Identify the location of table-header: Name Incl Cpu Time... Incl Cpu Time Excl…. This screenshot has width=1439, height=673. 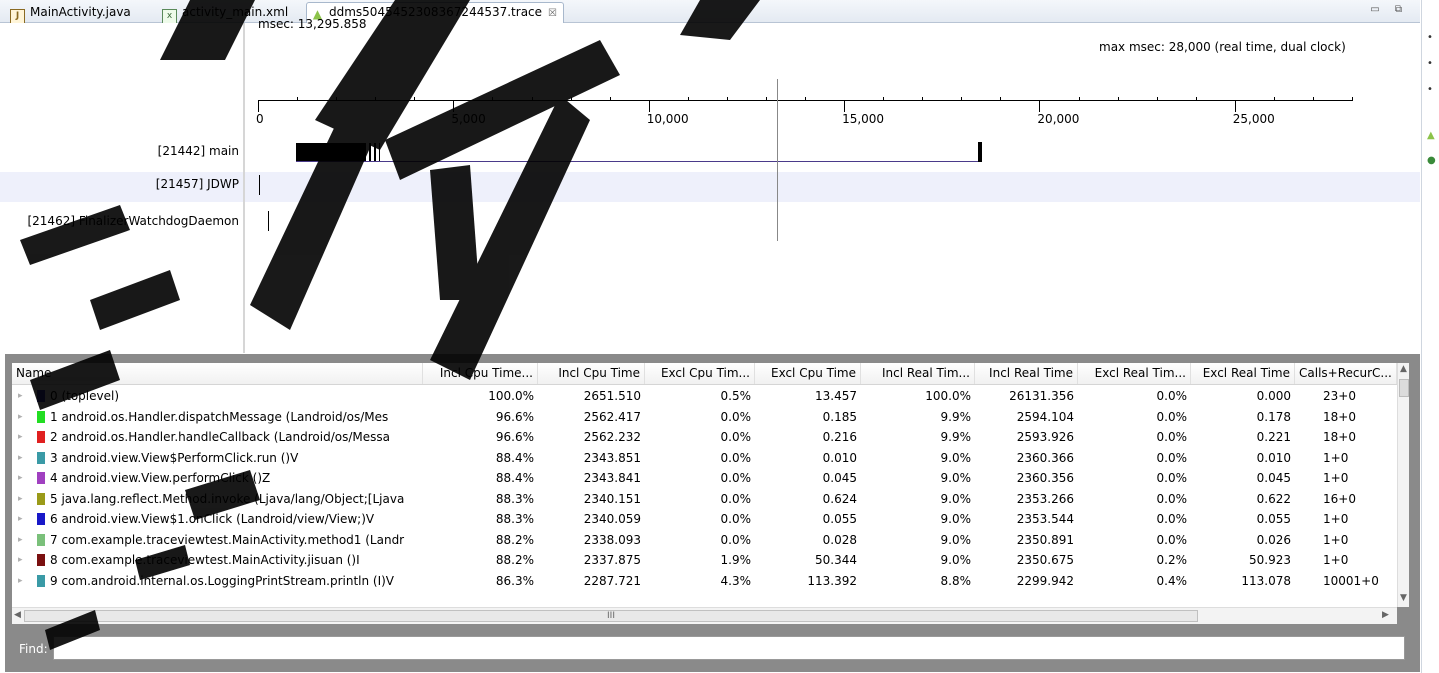
(704, 374).